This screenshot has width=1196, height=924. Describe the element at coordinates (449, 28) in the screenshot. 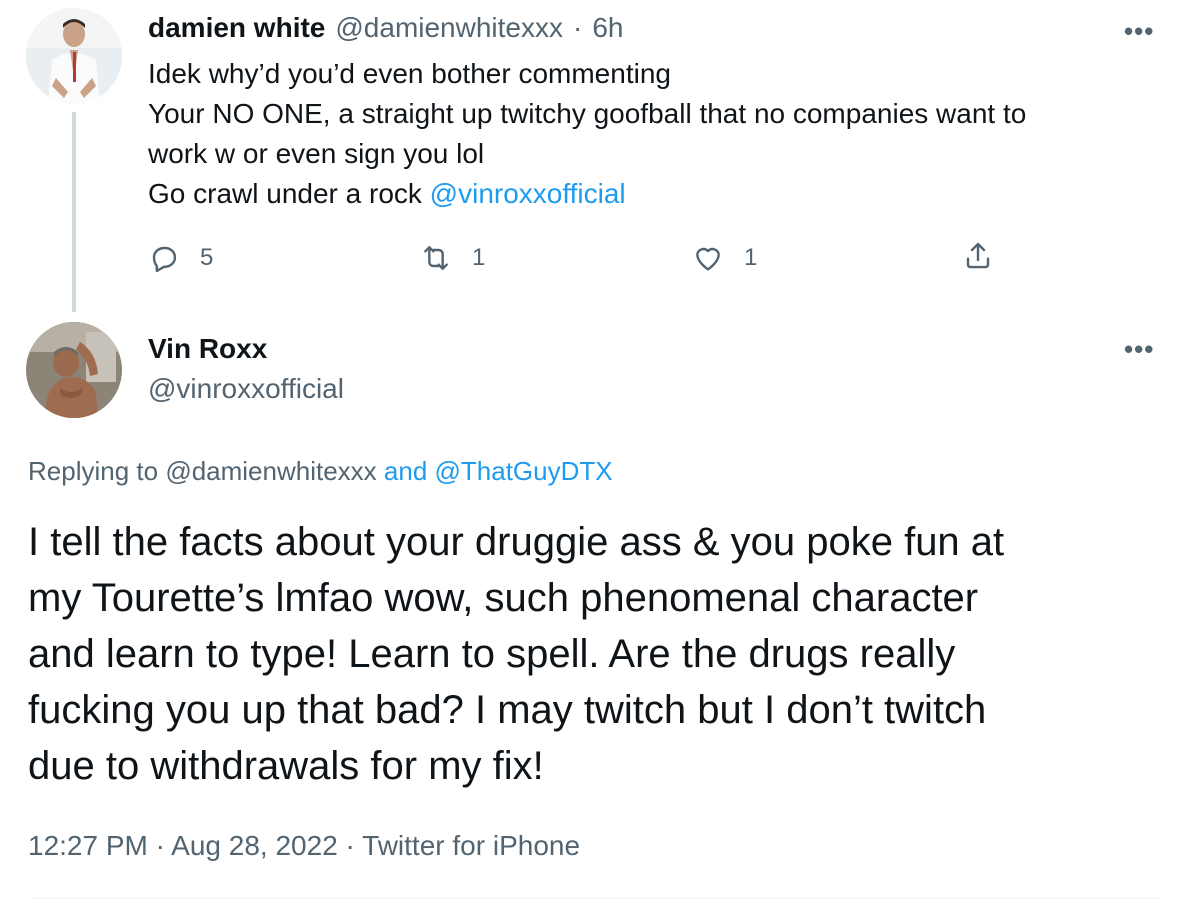

I see `author-handle: @damienwhitexxx` at that location.